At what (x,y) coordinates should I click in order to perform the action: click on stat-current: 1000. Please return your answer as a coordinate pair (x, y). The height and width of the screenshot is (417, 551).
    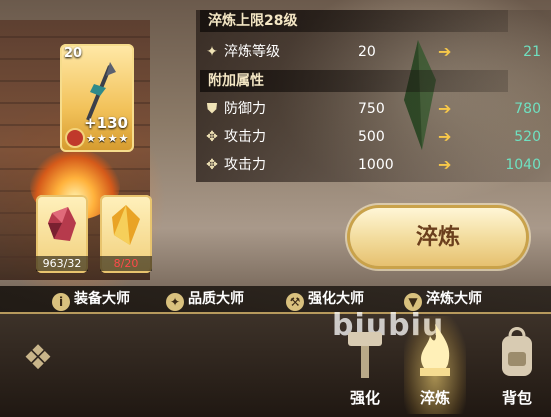
    Looking at the image, I should click on (376, 165).